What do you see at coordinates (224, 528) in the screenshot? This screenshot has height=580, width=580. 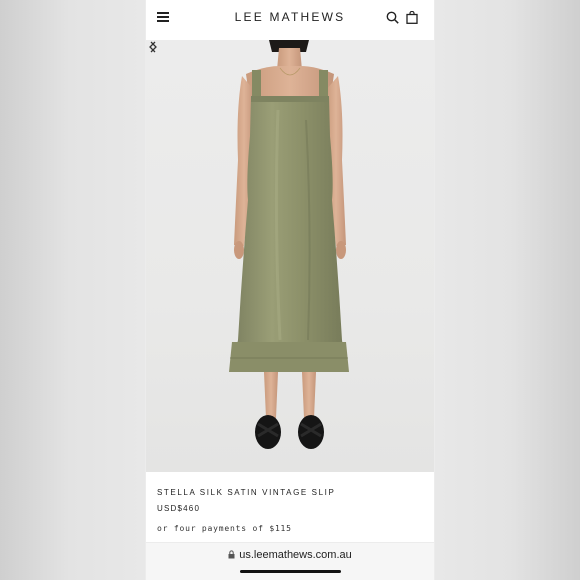 I see `installment-text: or four payments of $115` at bounding box center [224, 528].